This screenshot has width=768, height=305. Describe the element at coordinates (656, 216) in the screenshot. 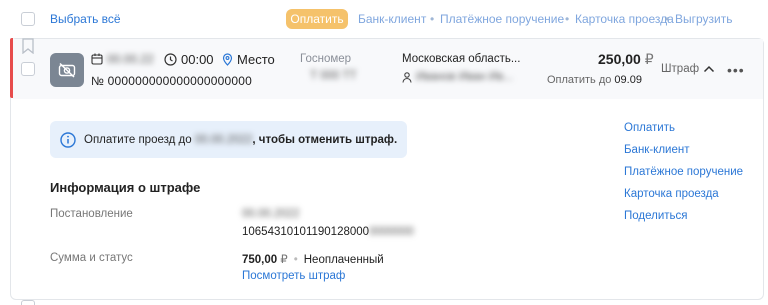

I see `side-share-link: Поделиться` at that location.